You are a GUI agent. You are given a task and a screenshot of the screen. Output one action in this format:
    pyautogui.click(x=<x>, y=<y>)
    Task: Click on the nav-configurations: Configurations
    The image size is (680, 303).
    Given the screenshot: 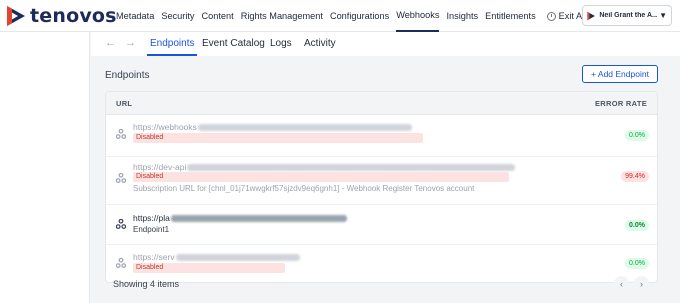 What is the action you would take?
    pyautogui.click(x=359, y=16)
    